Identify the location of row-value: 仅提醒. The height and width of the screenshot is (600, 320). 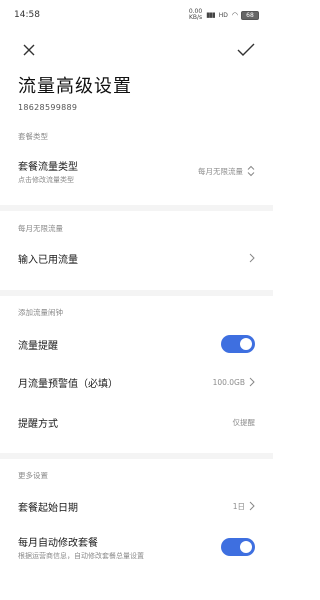
(244, 422).